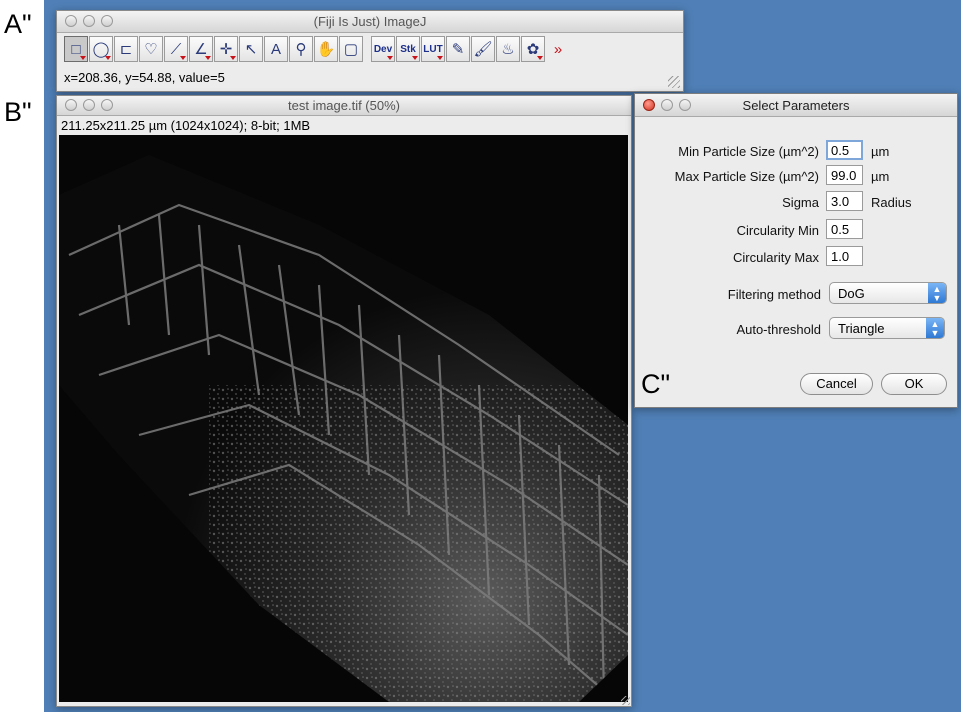 Image resolution: width=961 pixels, height=712 pixels. Describe the element at coordinates (101, 49) in the screenshot. I see `oval-tool-icon: ◯` at that location.